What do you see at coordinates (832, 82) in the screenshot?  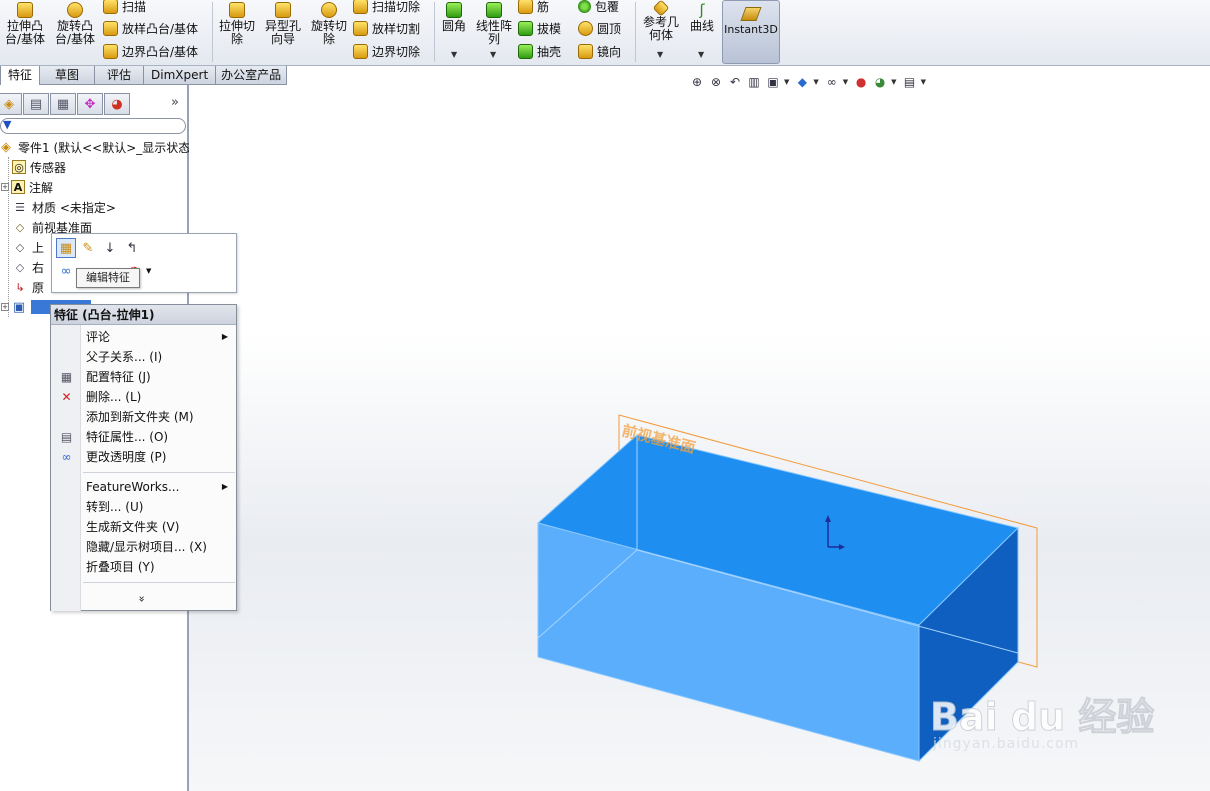 I see `hide-show-items-icon: ∞` at bounding box center [832, 82].